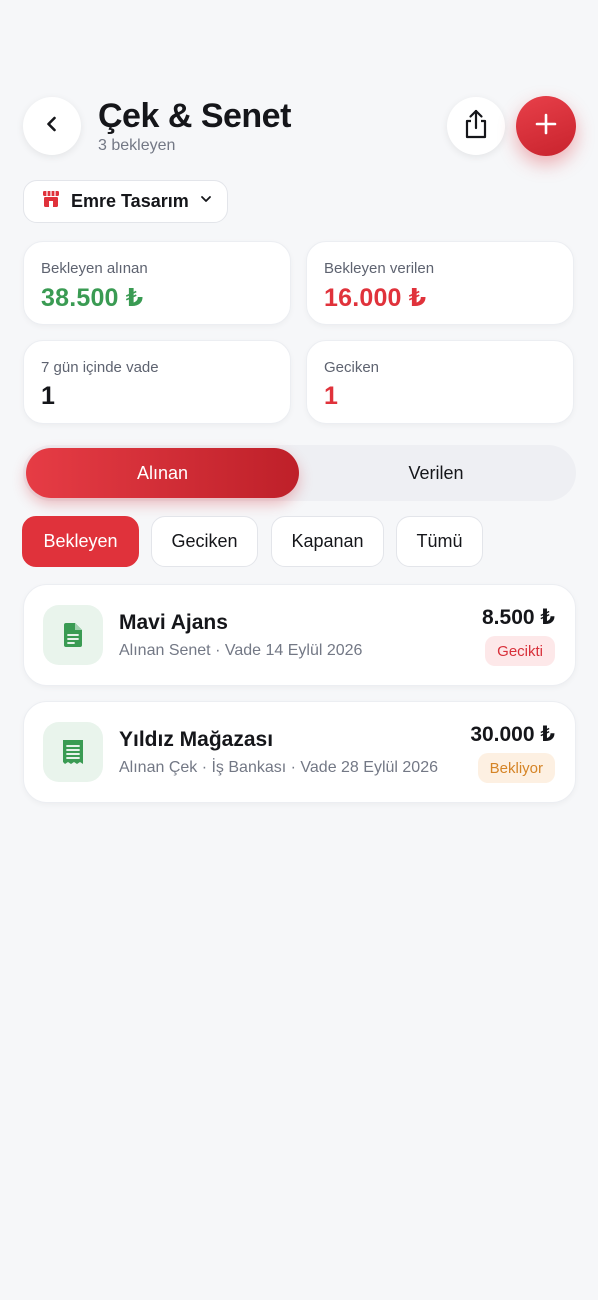 The height and width of the screenshot is (1300, 598). What do you see at coordinates (162, 473) in the screenshot?
I see `segment-received: Alınan` at bounding box center [162, 473].